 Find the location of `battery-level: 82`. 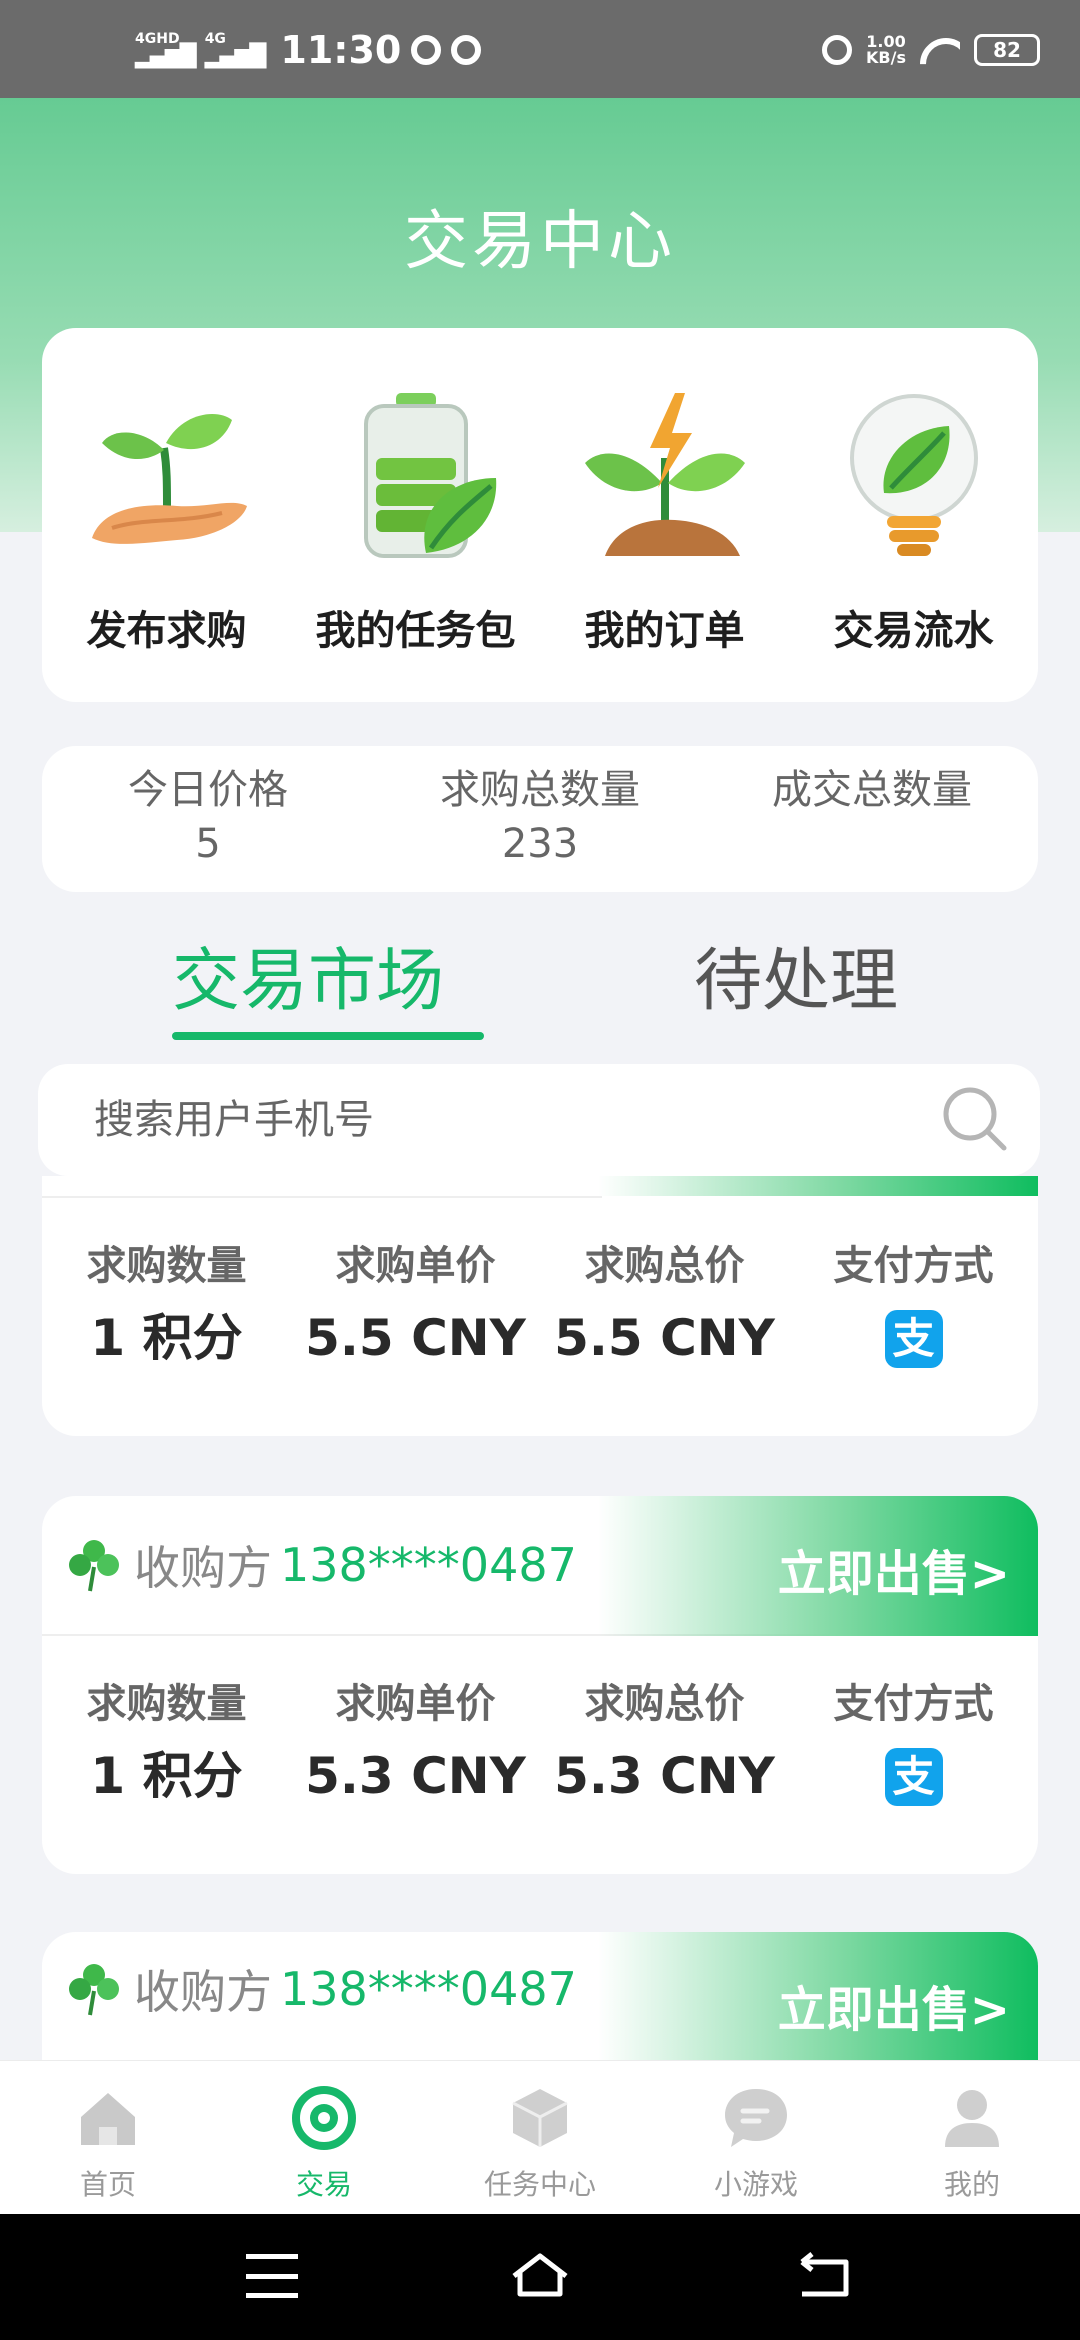

battery-level: 82 is located at coordinates (1007, 50).